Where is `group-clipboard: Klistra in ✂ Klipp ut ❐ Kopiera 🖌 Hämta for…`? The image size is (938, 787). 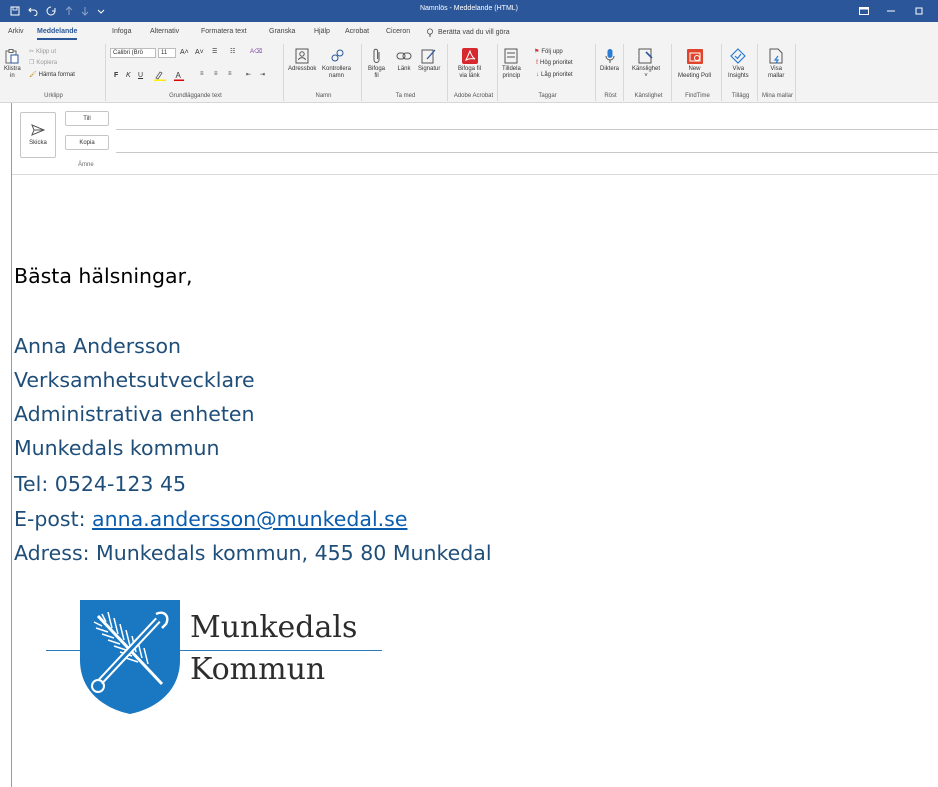
group-clipboard: Klistra in ✂ Klipp ut ❐ Kopiera 🖌 Hämta for… is located at coordinates (54, 72).